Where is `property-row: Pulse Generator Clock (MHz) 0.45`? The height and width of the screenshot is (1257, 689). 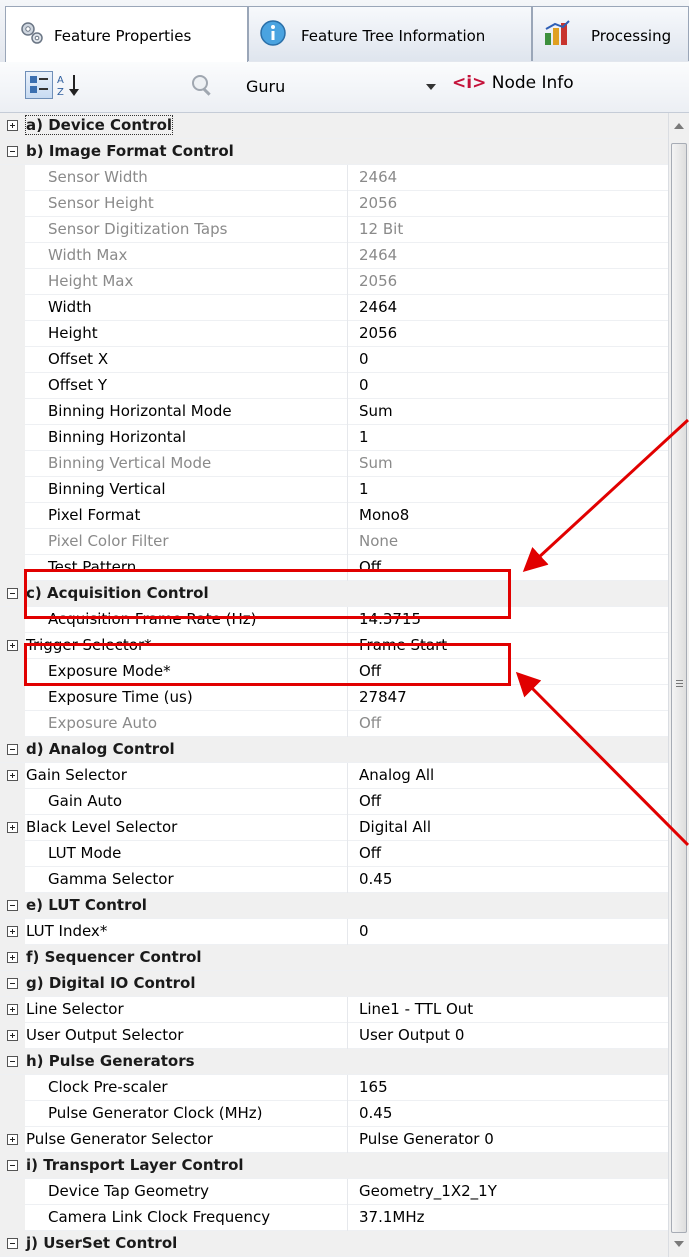 property-row: Pulse Generator Clock (MHz) 0.45 is located at coordinates (334, 1114).